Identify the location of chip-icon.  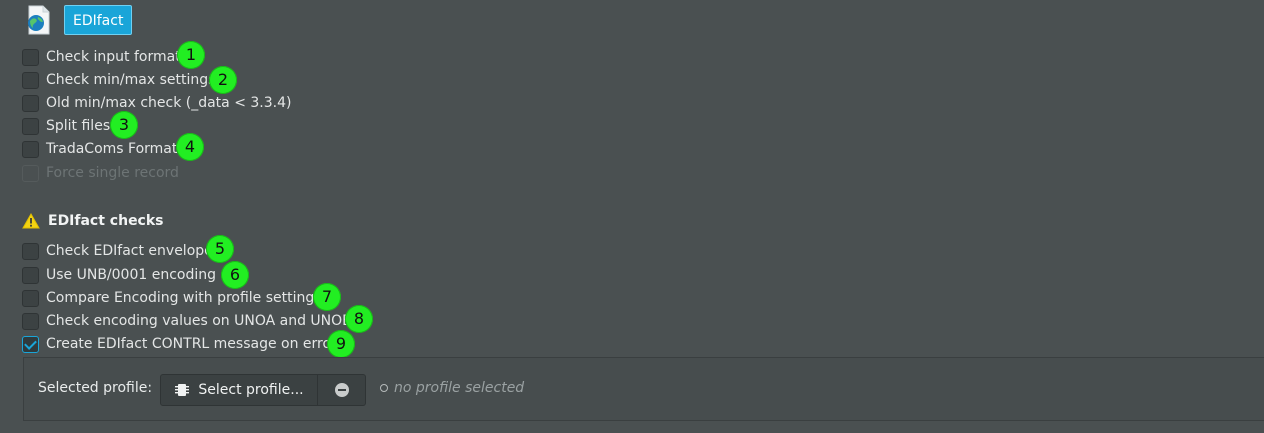
(182, 390).